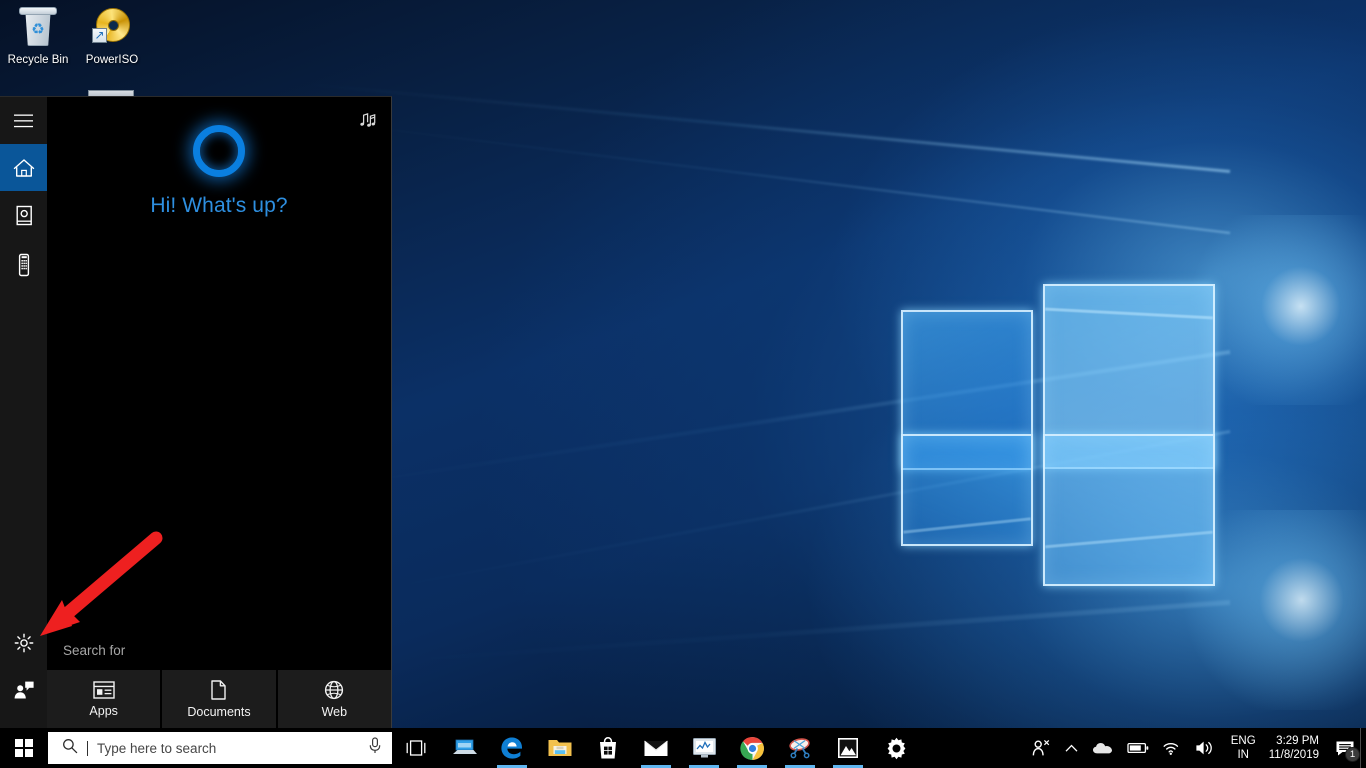 Image resolution: width=1366 pixels, height=768 pixels. I want to click on tab-apps: Apps, so click(105, 699).